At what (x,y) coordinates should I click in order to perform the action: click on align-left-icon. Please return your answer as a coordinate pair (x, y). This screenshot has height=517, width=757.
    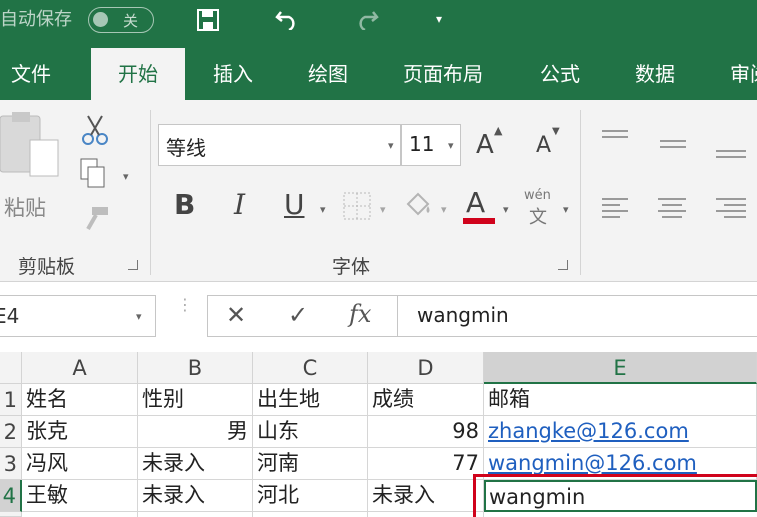
    Looking at the image, I should click on (615, 208).